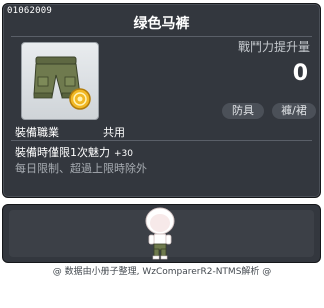  Describe the element at coordinates (243, 111) in the screenshot. I see `item-type-tag: 防具` at that location.